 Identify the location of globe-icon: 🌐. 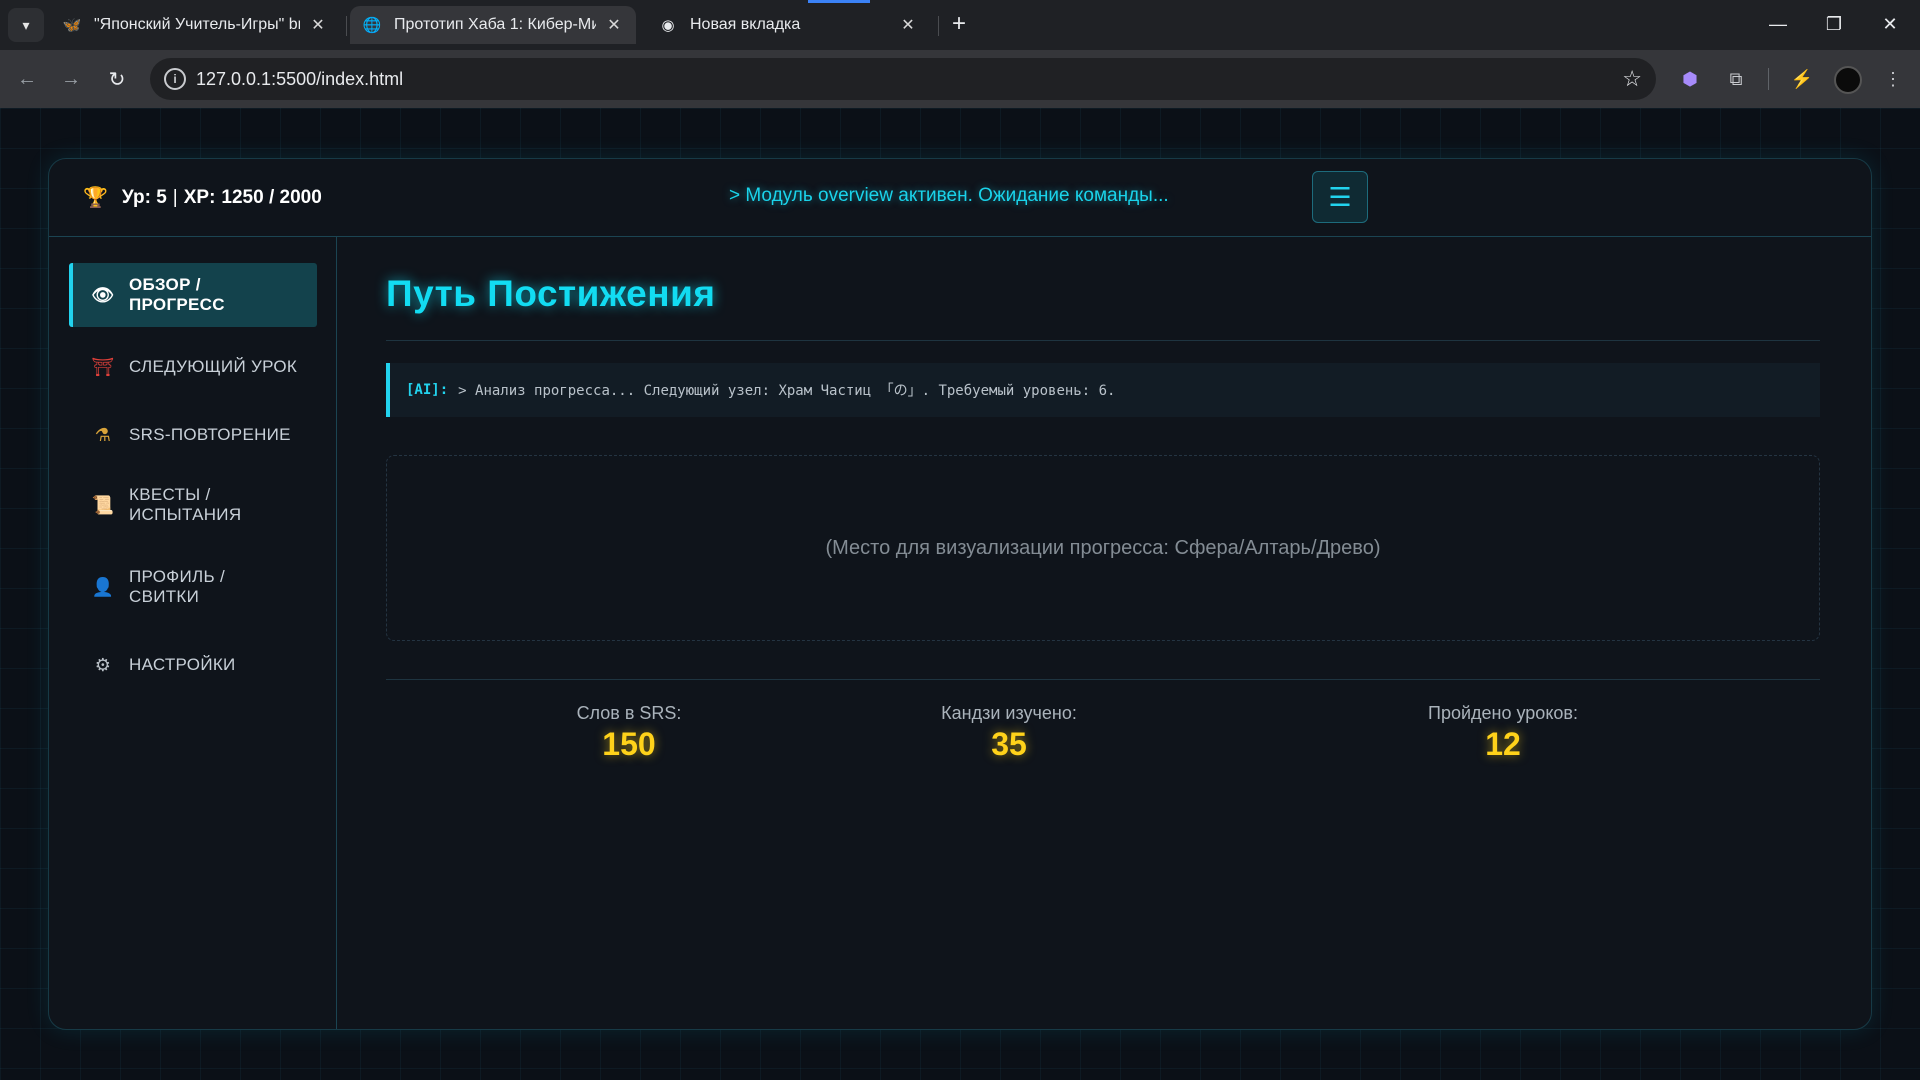
(372, 25).